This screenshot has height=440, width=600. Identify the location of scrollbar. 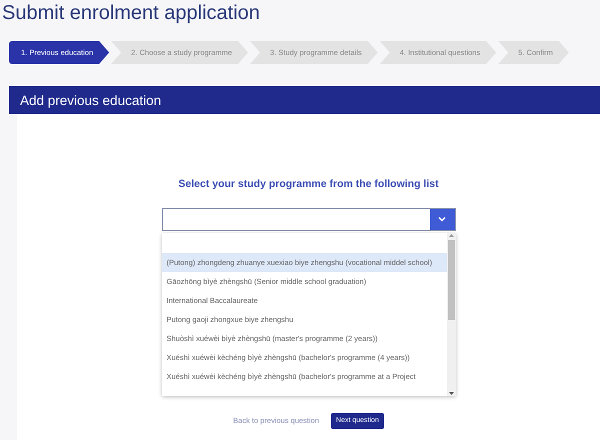
(451, 314).